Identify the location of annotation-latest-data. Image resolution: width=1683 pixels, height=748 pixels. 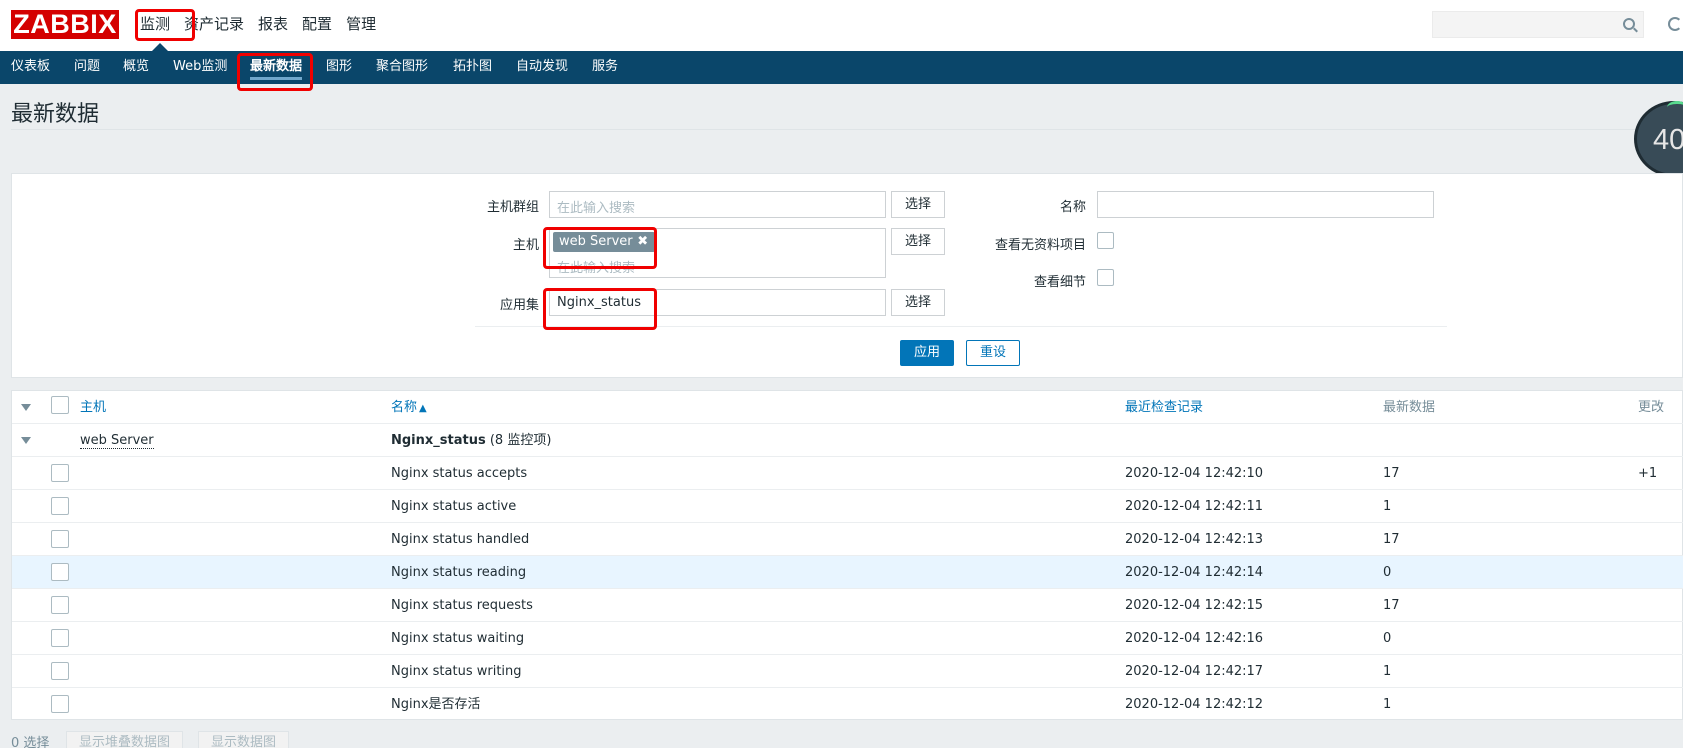
(275, 72).